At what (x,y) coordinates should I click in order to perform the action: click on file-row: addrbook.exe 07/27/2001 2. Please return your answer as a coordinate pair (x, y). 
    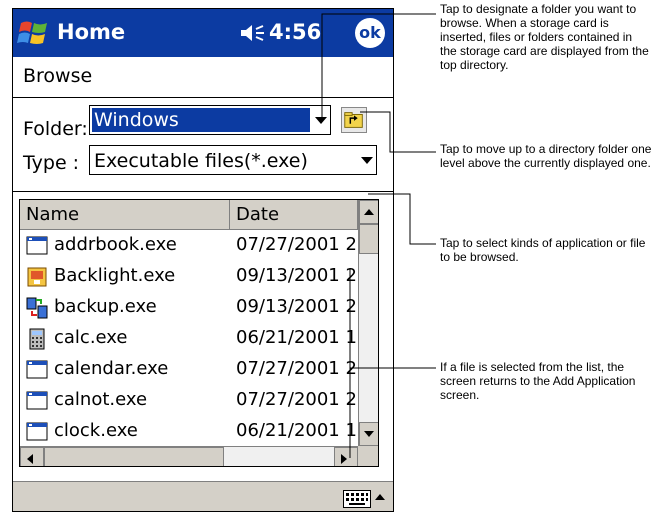
    Looking at the image, I should click on (189, 246).